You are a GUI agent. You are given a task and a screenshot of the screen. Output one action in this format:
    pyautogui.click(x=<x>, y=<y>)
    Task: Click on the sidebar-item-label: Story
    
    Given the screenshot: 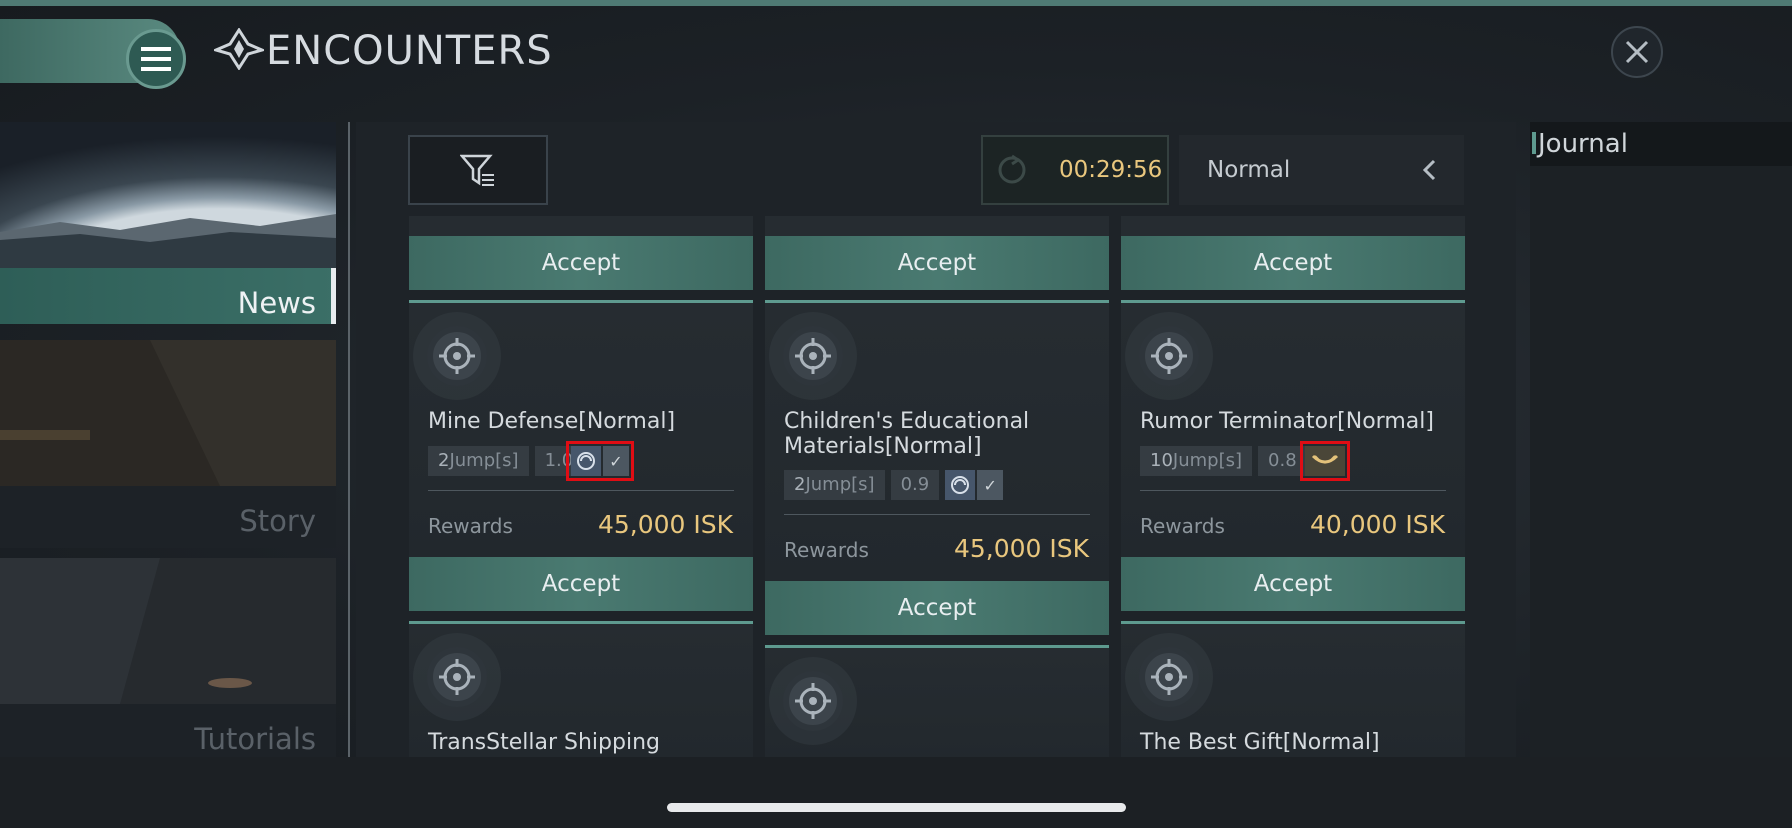 What is the action you would take?
    pyautogui.click(x=277, y=521)
    